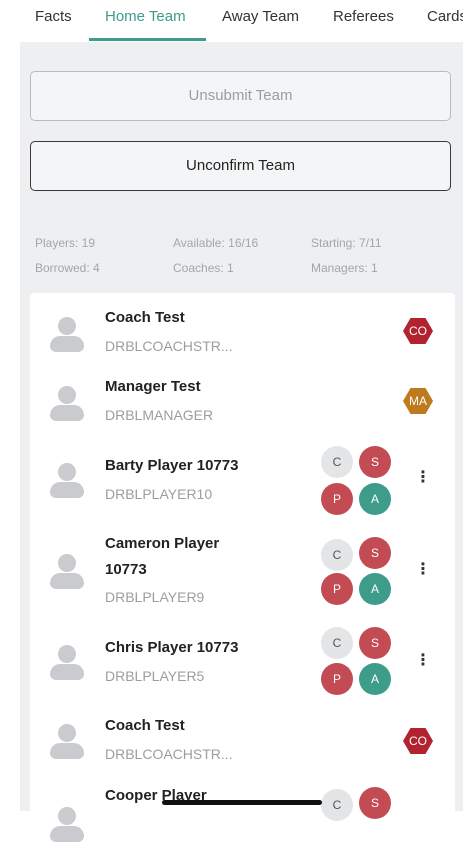 Image resolution: width=463 pixels, height=845 pixels. What do you see at coordinates (242, 667) in the screenshot?
I see `list-item: Chris Player 10773 DRBLPLAYER5 C S P A ⋮` at bounding box center [242, 667].